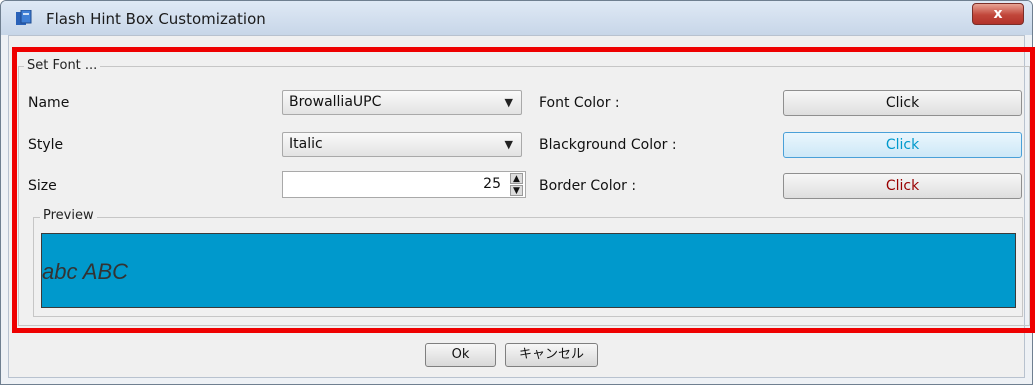  I want to click on close-icon: x, so click(998, 14).